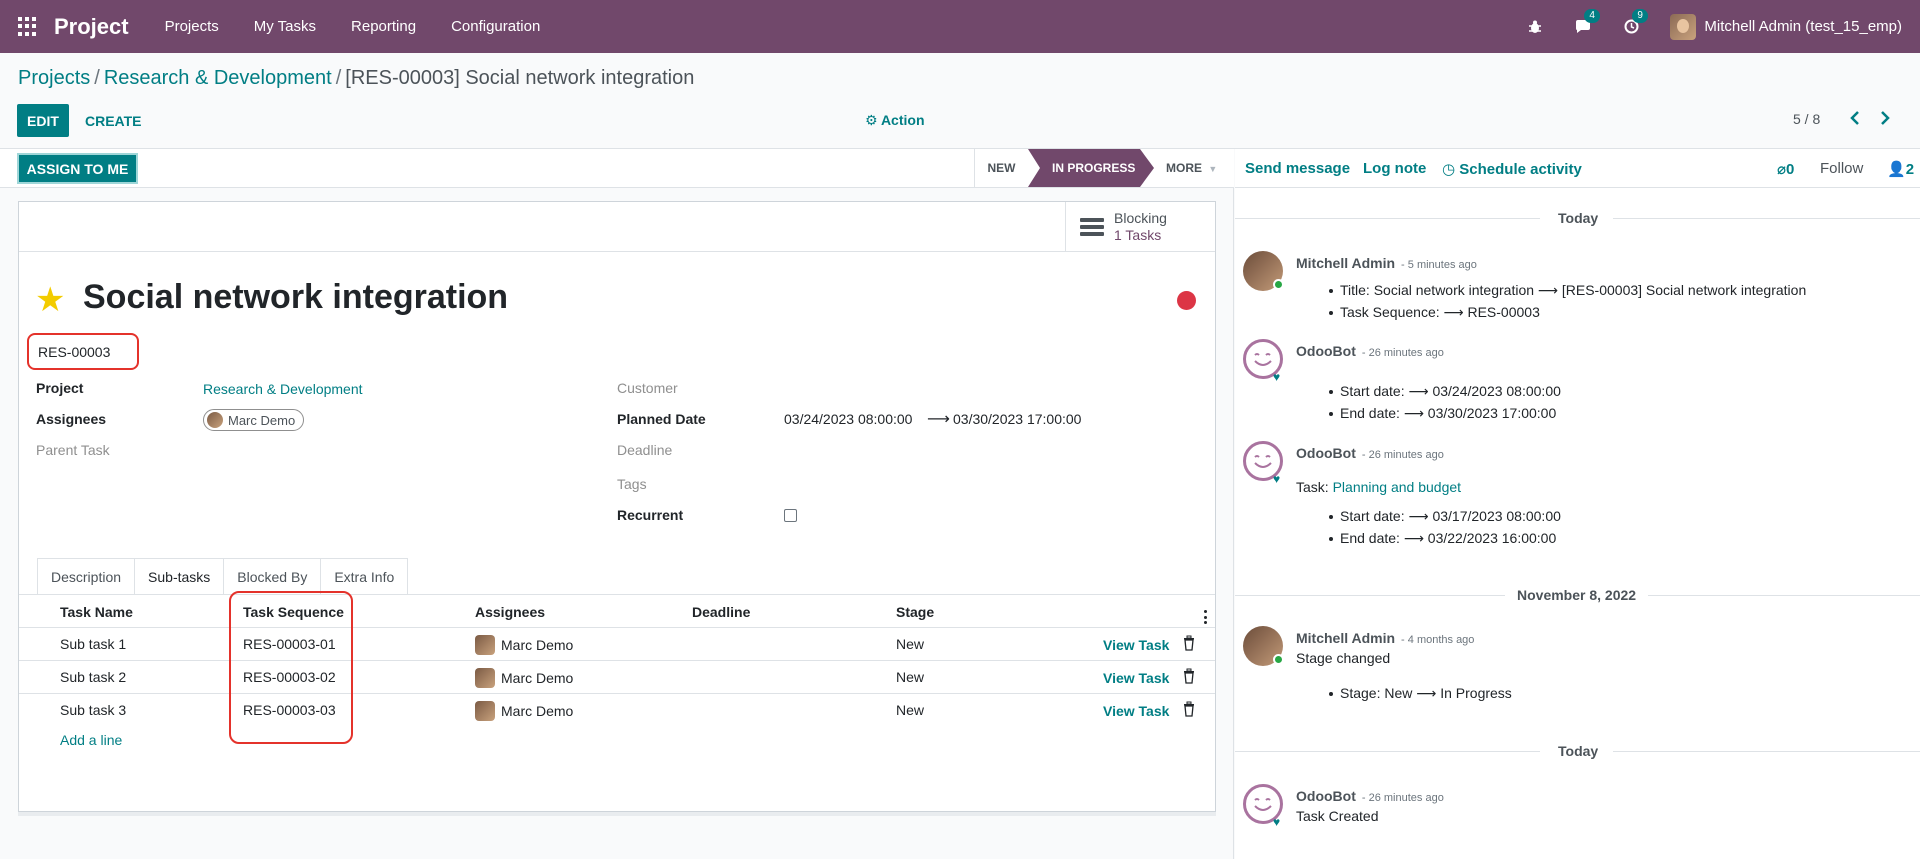  What do you see at coordinates (1186, 300) in the screenshot?
I see `kanban-state-dot` at bounding box center [1186, 300].